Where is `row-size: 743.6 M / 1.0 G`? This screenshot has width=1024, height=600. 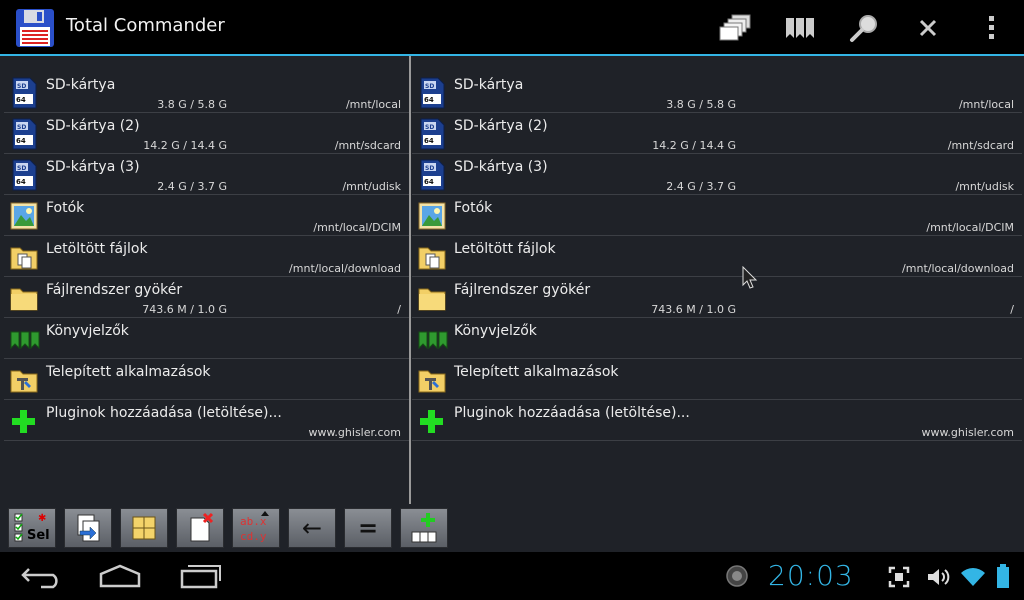
row-size: 743.6 M / 1.0 G is located at coordinates (184, 309).